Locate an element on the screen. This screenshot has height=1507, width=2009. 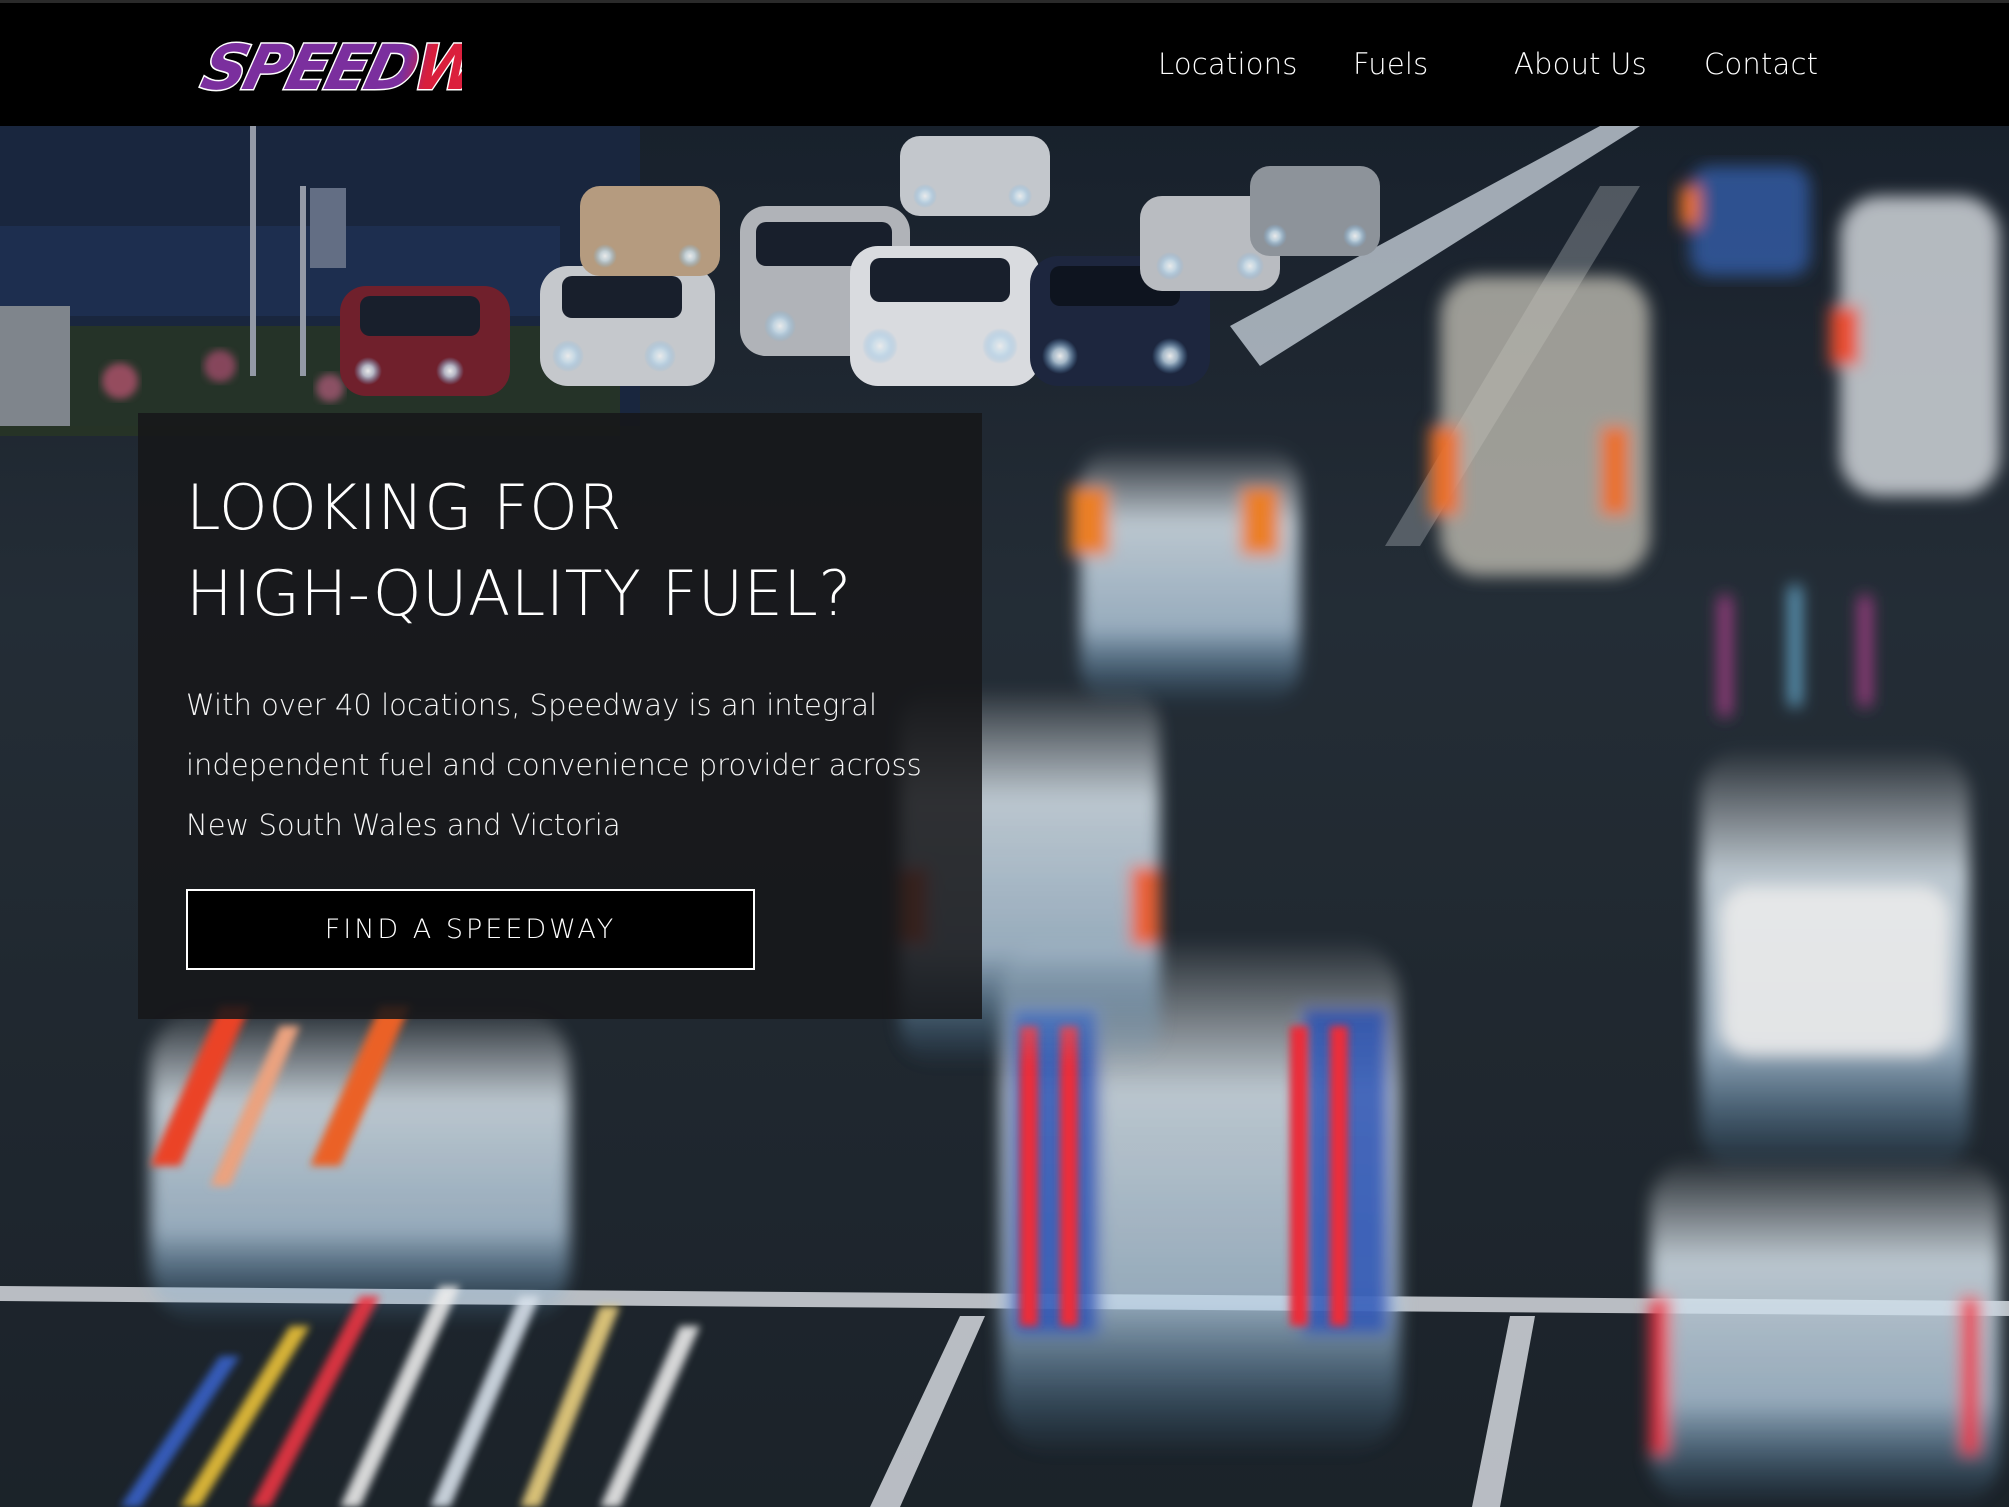
nav-contact: Contact is located at coordinates (1761, 64).